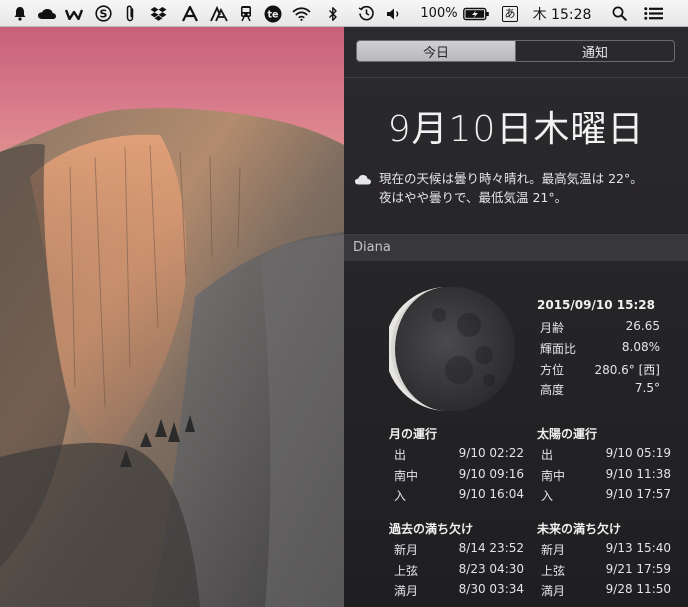  What do you see at coordinates (600, 389) in the screenshot?
I see `altitude-row: 高度 7.5°` at bounding box center [600, 389].